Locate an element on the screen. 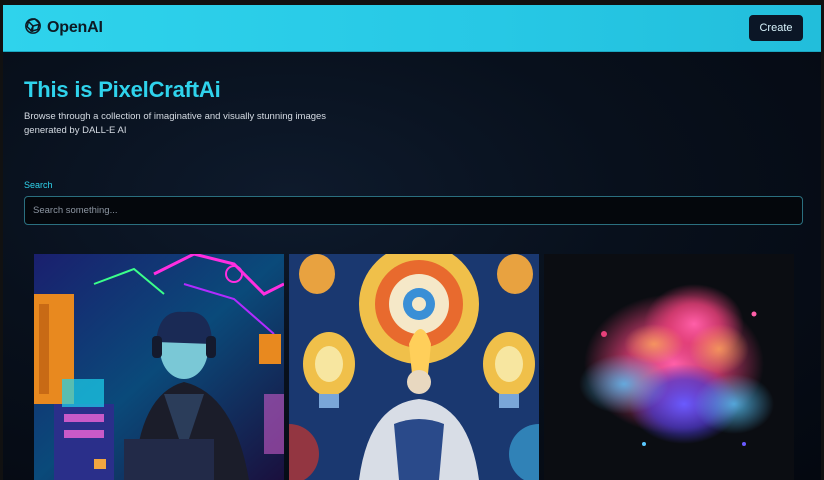  gallery-image-cyberpunk is located at coordinates (159, 367).